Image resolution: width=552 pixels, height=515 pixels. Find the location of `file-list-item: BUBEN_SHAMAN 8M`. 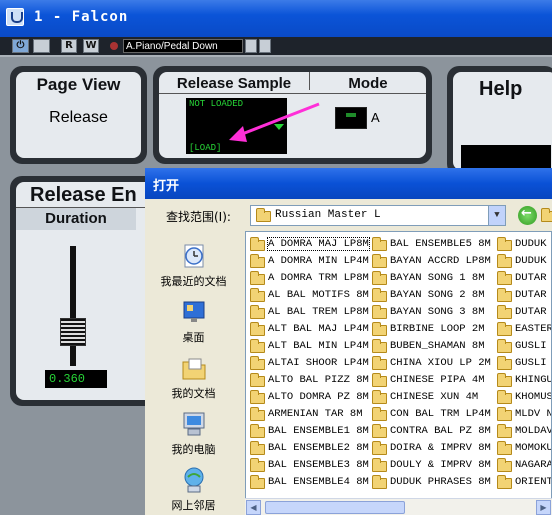

file-list-item: BUBEN_SHAMAN 8M is located at coordinates (430, 346).